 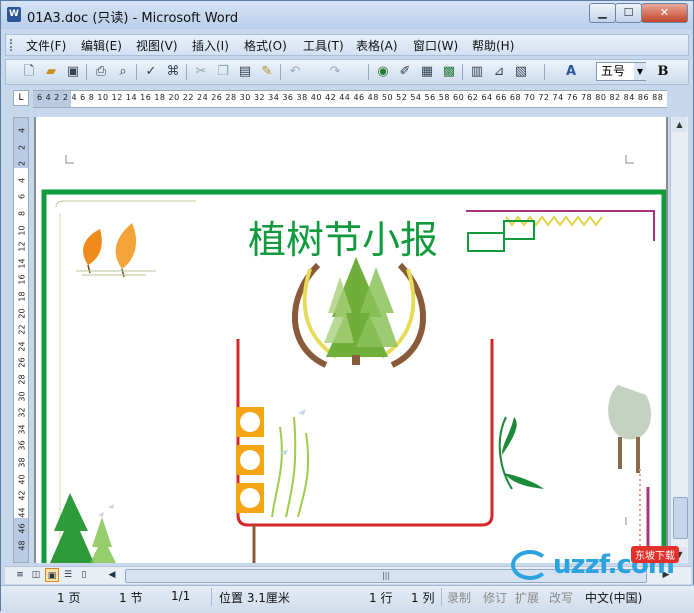 I want to click on ruler-number: 24, so click(x=22, y=346).